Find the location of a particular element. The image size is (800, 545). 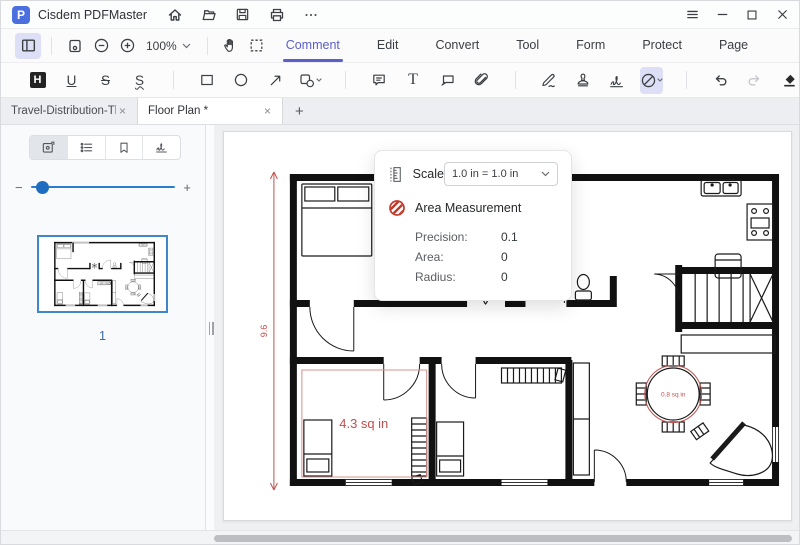

tab-tool: Tool is located at coordinates (527, 46).